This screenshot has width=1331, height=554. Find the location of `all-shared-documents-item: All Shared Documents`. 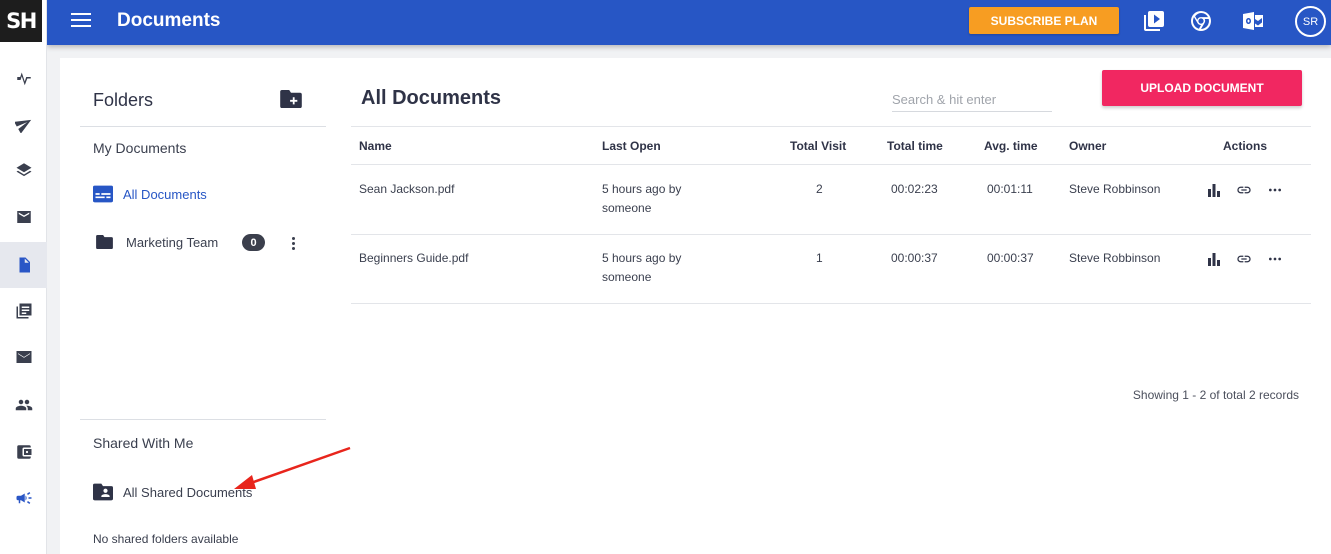

all-shared-documents-item: All Shared Documents is located at coordinates (172, 492).